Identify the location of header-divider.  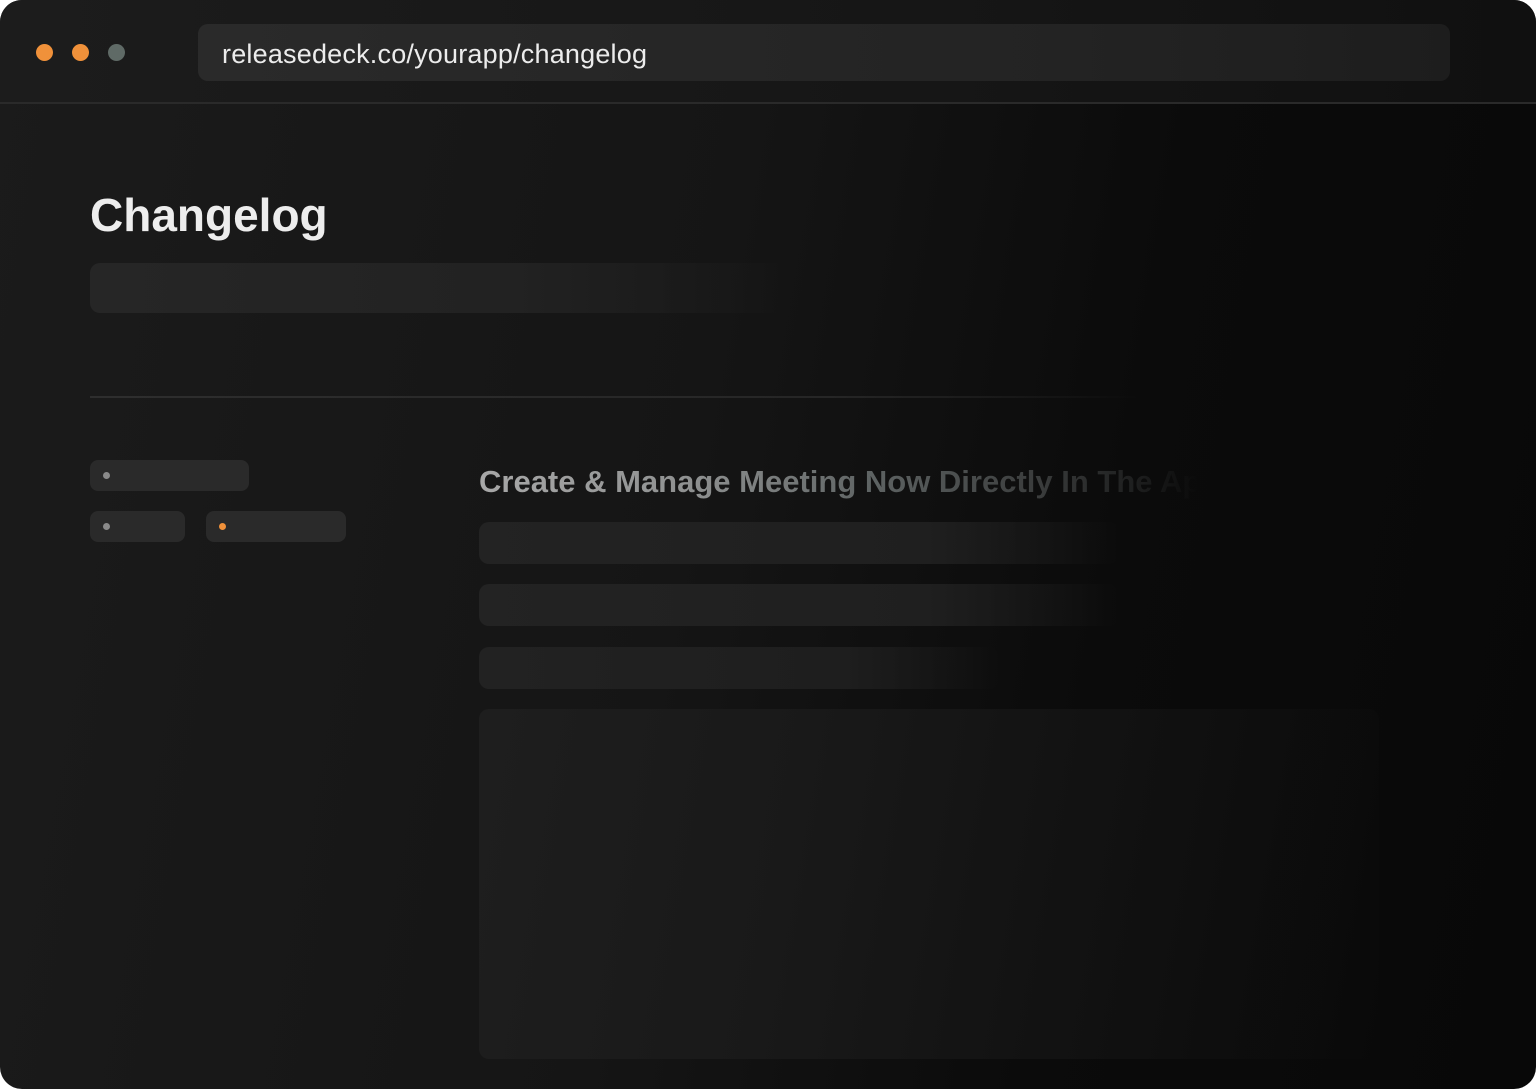
(615, 397).